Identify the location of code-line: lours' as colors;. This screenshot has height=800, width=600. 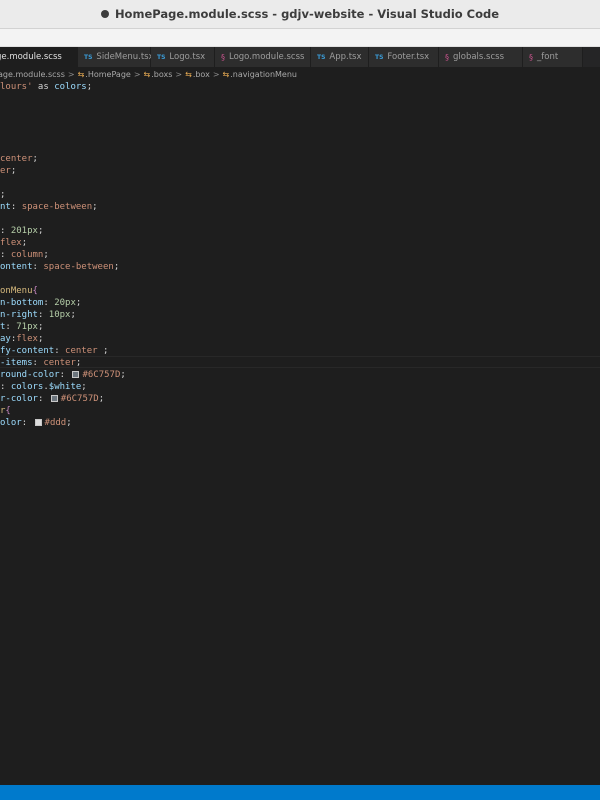
(46, 87).